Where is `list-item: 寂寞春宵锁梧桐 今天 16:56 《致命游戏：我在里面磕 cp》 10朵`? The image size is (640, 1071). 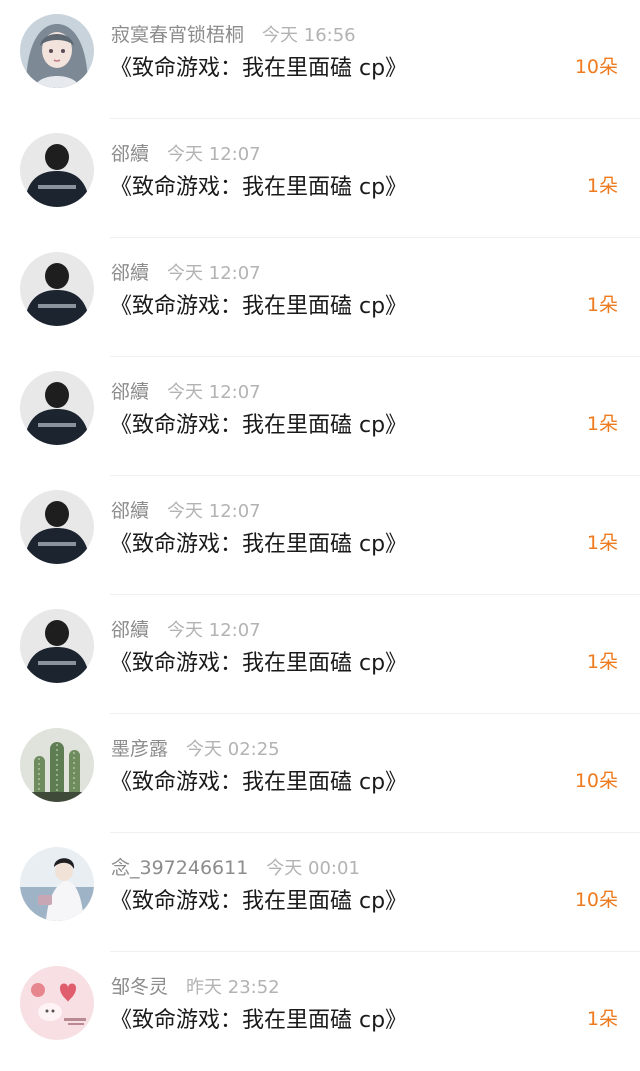 list-item: 寂寞春宵锁梧桐 今天 16:56 《致命游戏：我在里面磕 cp》 10朵 is located at coordinates (320, 59).